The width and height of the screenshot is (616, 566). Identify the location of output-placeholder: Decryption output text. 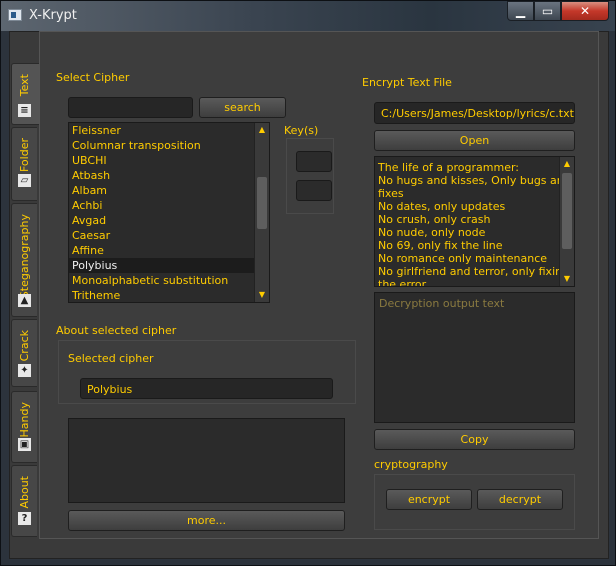
(442, 303).